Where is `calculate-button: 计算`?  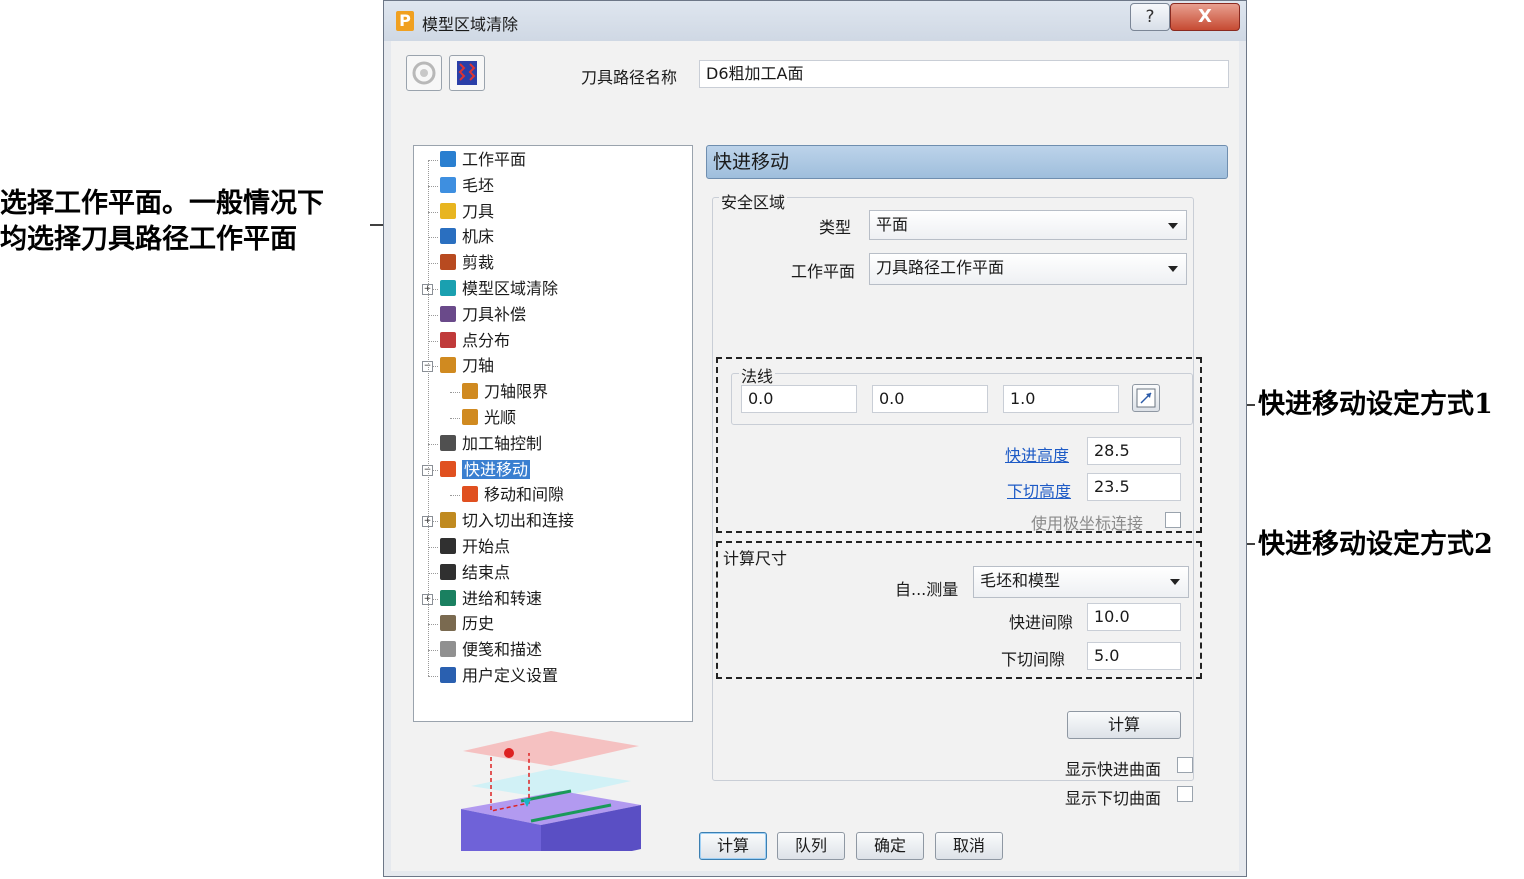 calculate-button: 计算 is located at coordinates (733, 846).